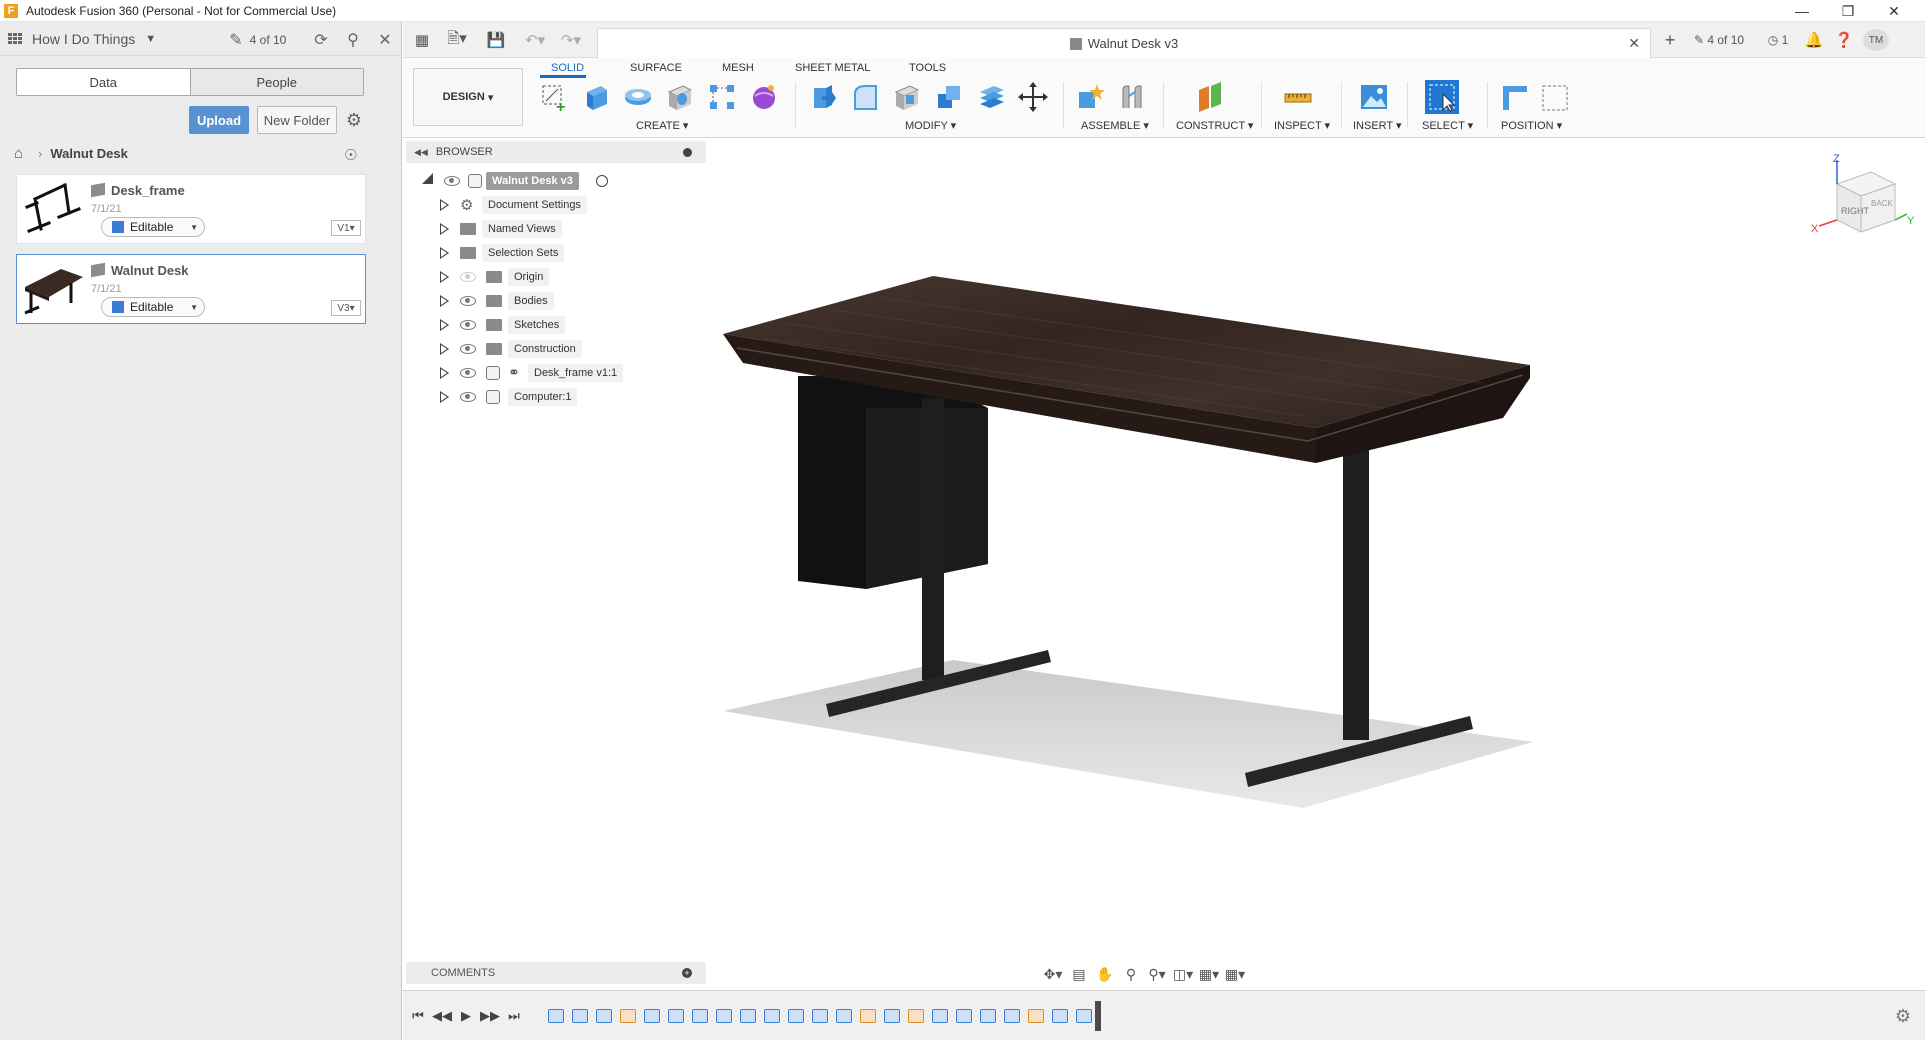 This screenshot has height=1040, width=1925. What do you see at coordinates (103, 82) in the screenshot?
I see `tab-data: Data` at bounding box center [103, 82].